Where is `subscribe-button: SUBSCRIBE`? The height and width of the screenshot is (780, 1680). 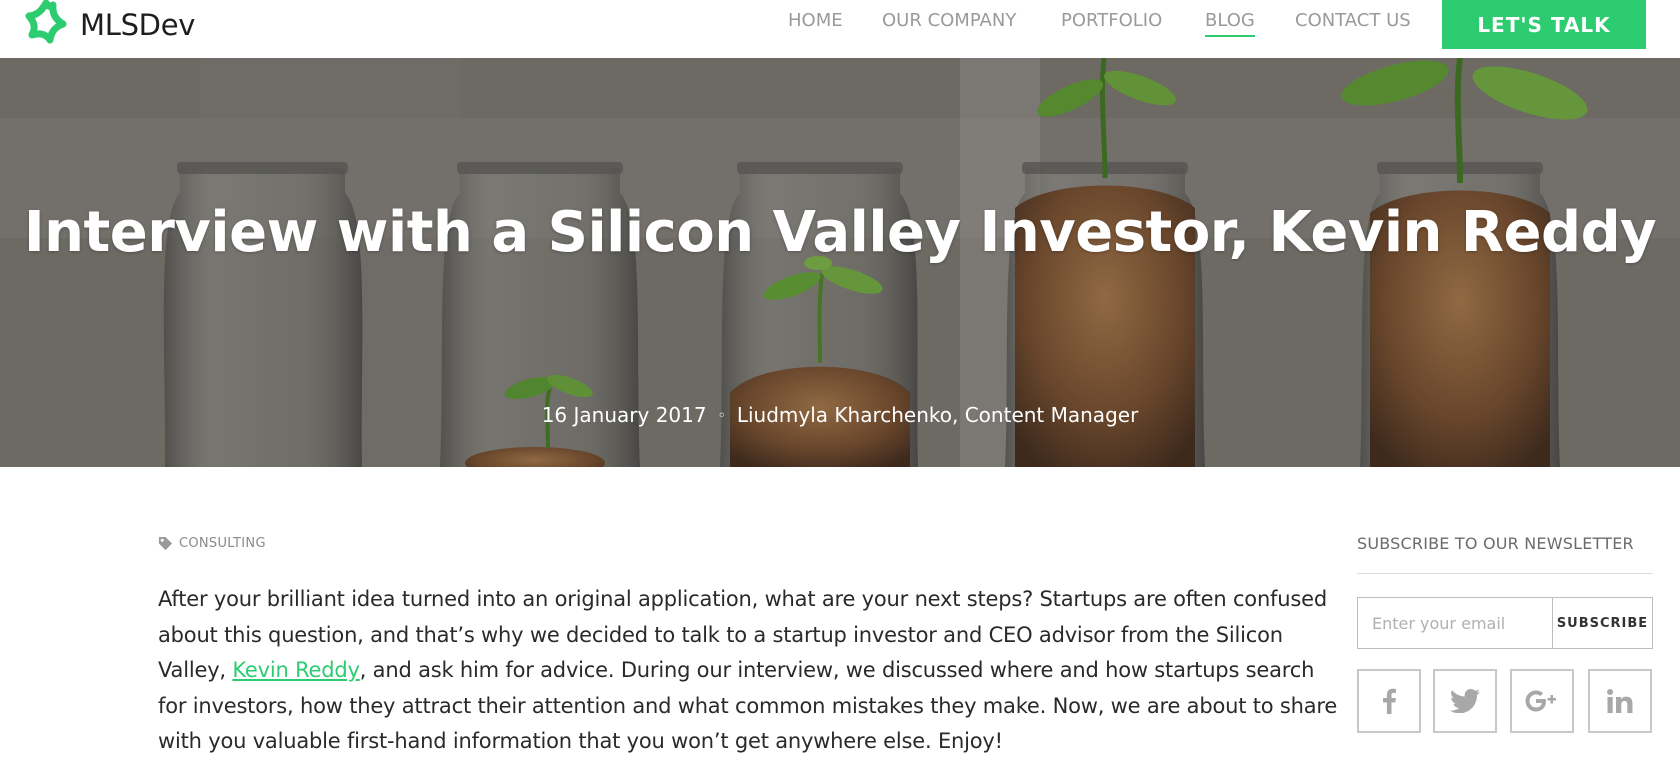
subscribe-button: SUBSCRIBE is located at coordinates (1602, 623).